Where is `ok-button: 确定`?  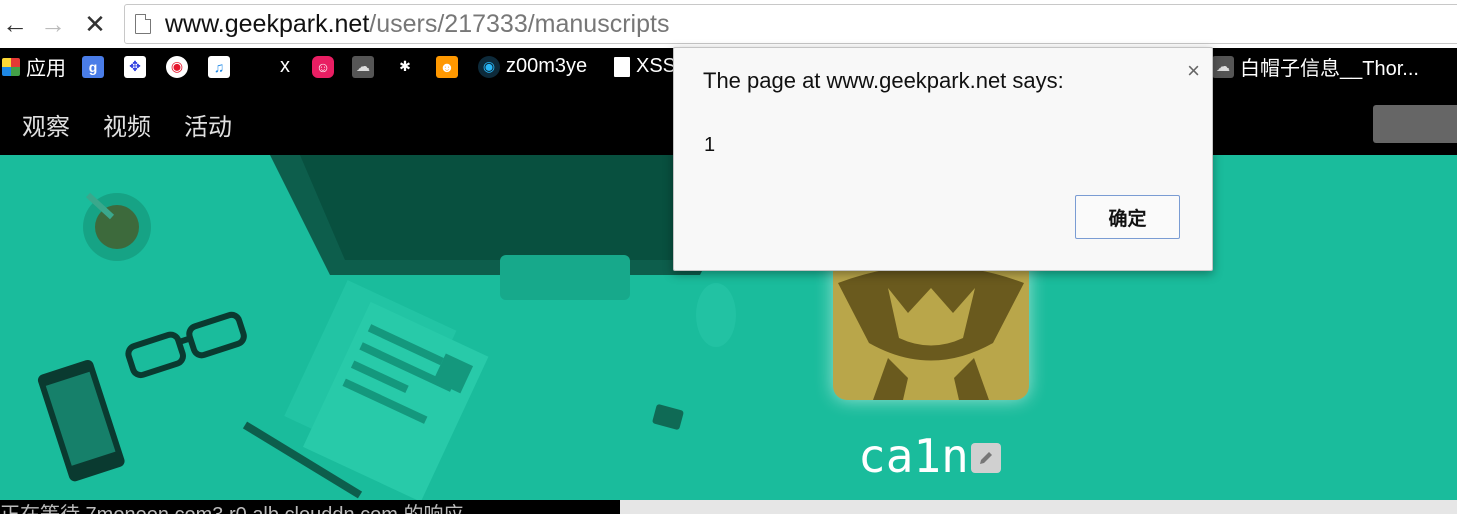
ok-button: 确定 is located at coordinates (1127, 217).